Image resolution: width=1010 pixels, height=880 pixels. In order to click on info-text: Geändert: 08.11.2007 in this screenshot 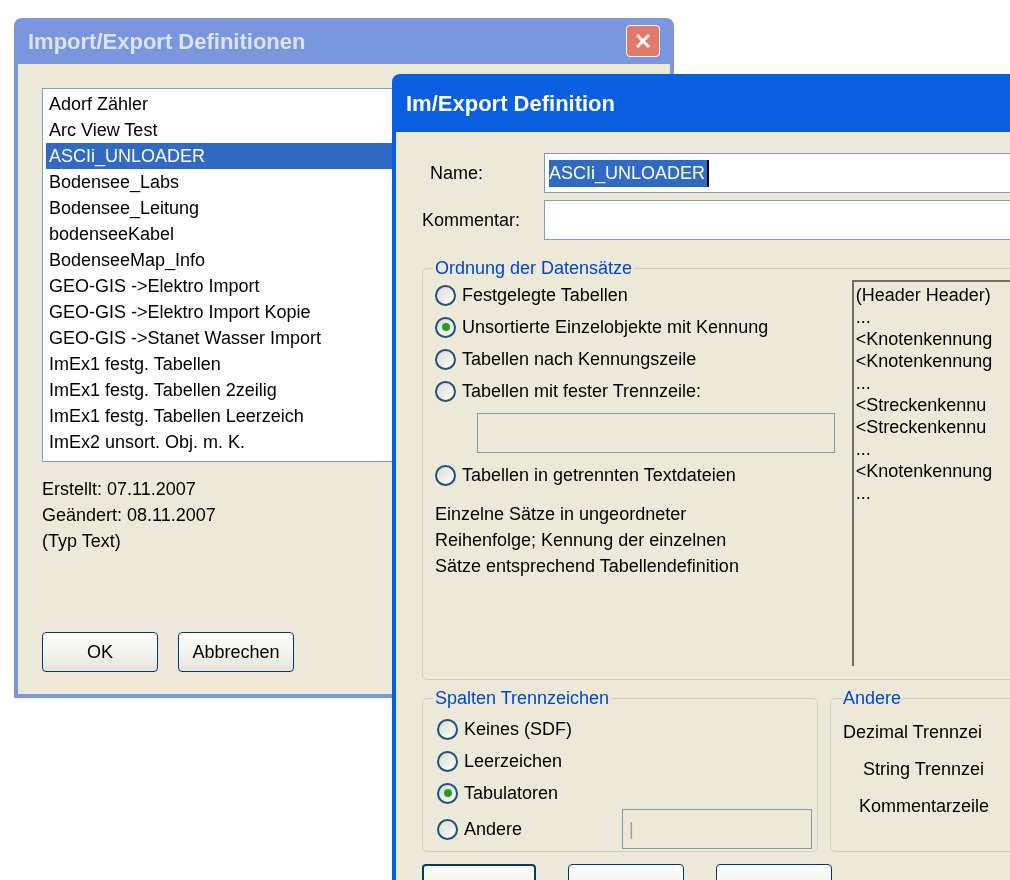, I will do `click(129, 515)`.